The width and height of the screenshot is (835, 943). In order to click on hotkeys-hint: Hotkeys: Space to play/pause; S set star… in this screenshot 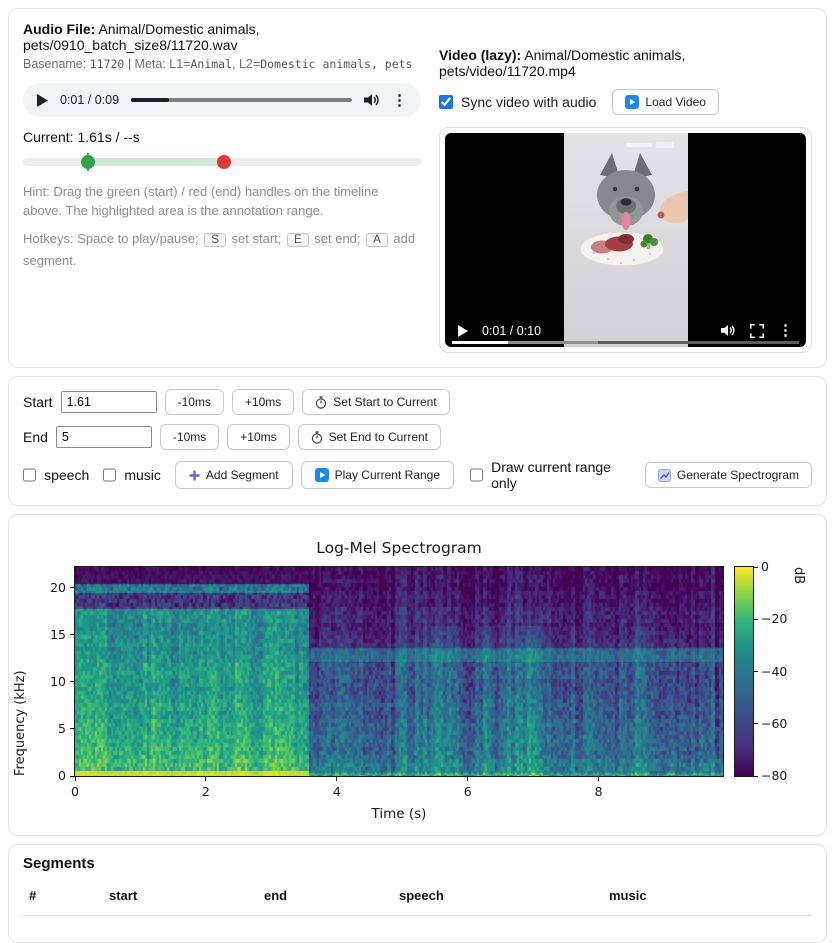, I will do `click(222, 250)`.